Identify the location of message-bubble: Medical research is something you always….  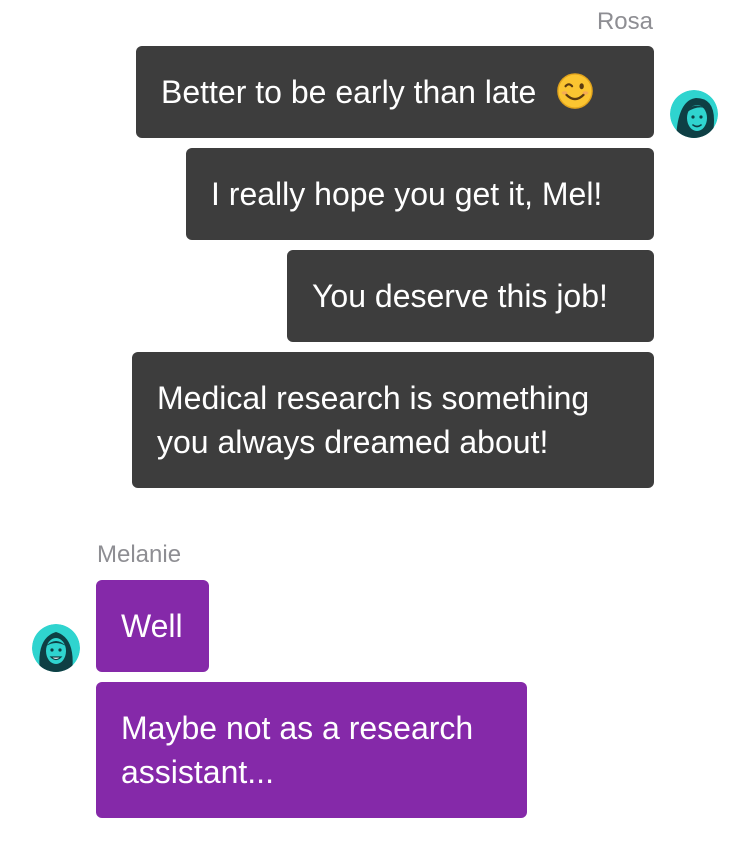
(393, 420).